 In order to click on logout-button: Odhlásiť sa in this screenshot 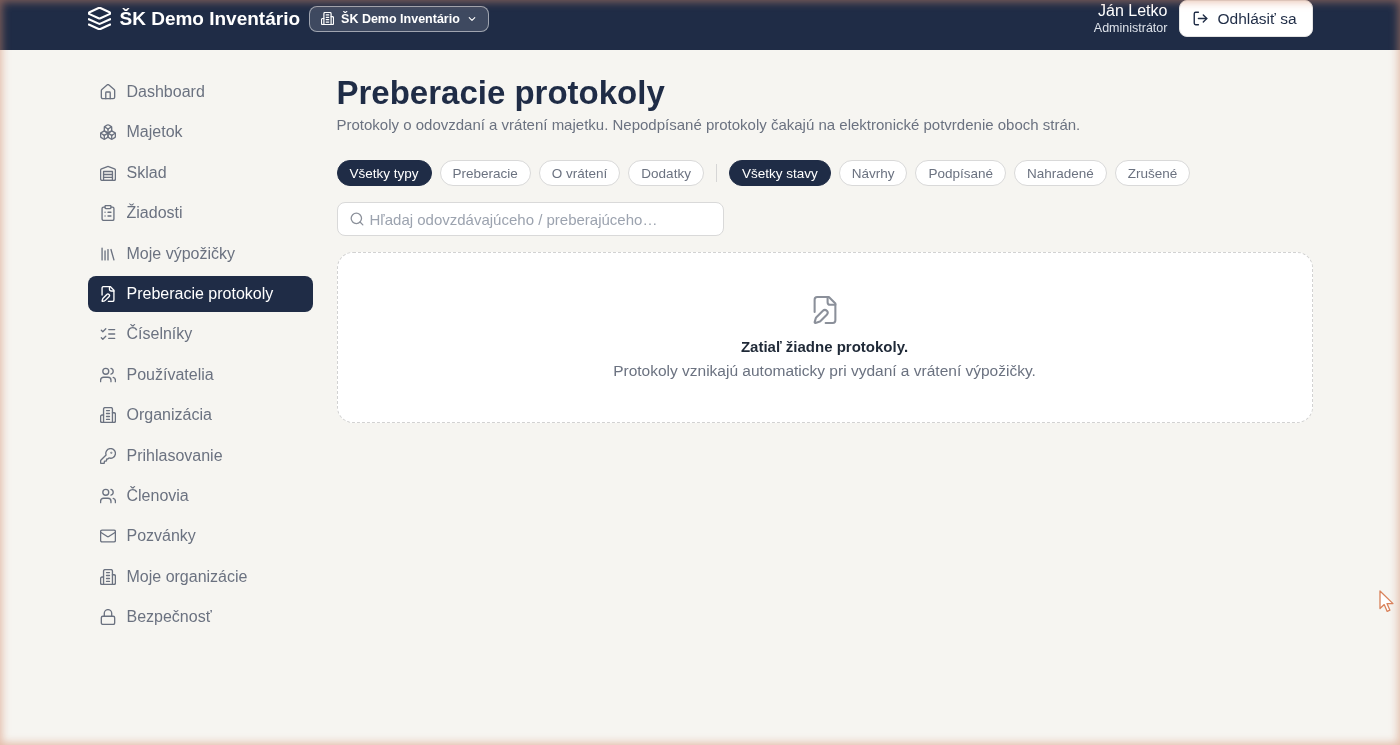, I will do `click(1246, 18)`.